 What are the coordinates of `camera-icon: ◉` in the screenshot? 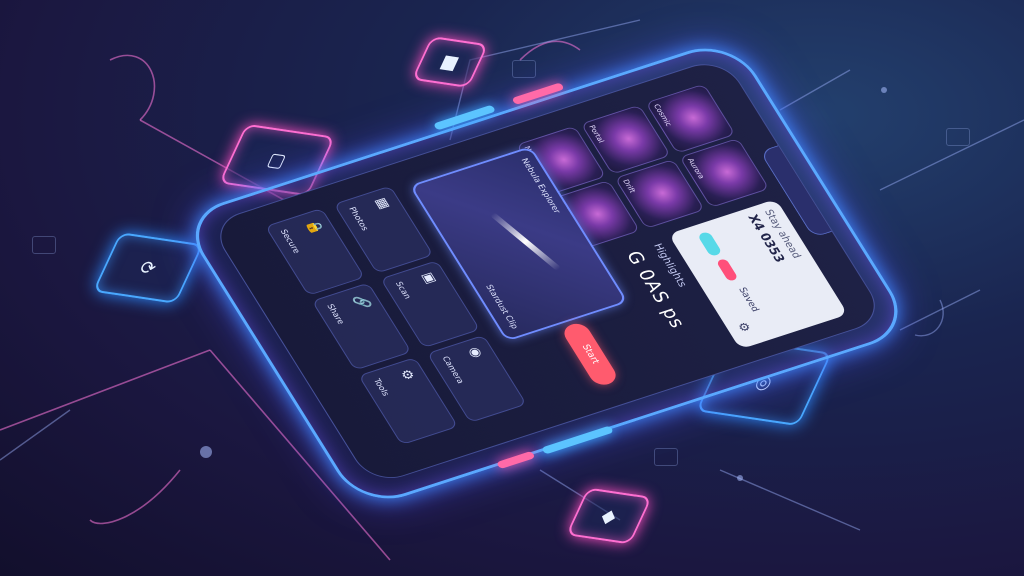 It's located at (475, 352).